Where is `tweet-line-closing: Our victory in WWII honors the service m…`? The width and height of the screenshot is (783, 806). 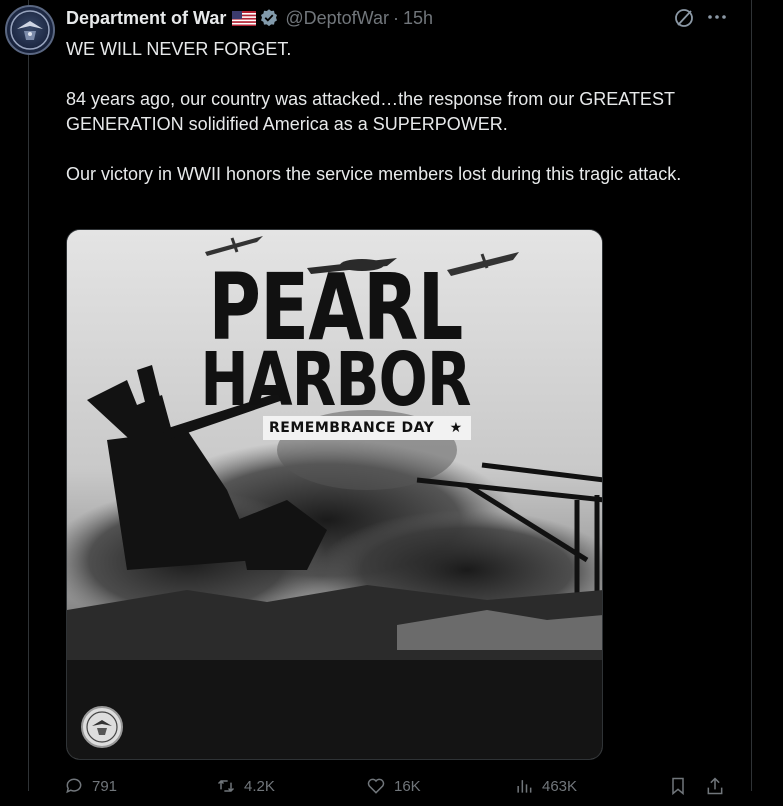 tweet-line-closing: Our victory in WWII honors the service m… is located at coordinates (374, 174).